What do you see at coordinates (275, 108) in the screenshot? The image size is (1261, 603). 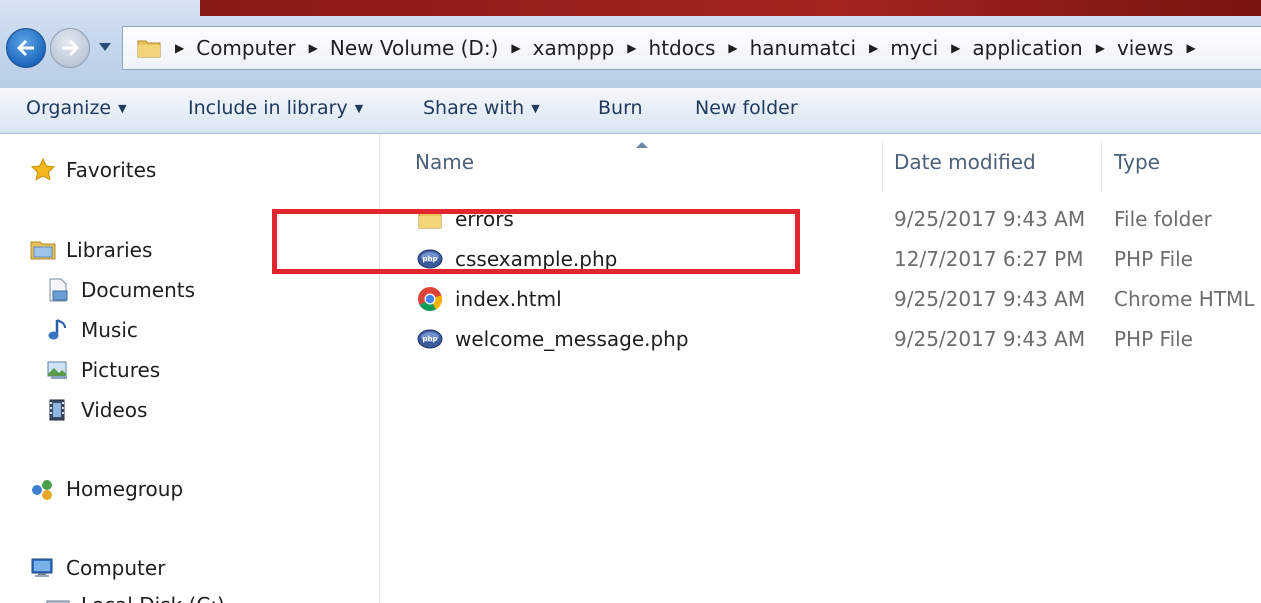 I see `include-in-library-button: Include in library ▼` at bounding box center [275, 108].